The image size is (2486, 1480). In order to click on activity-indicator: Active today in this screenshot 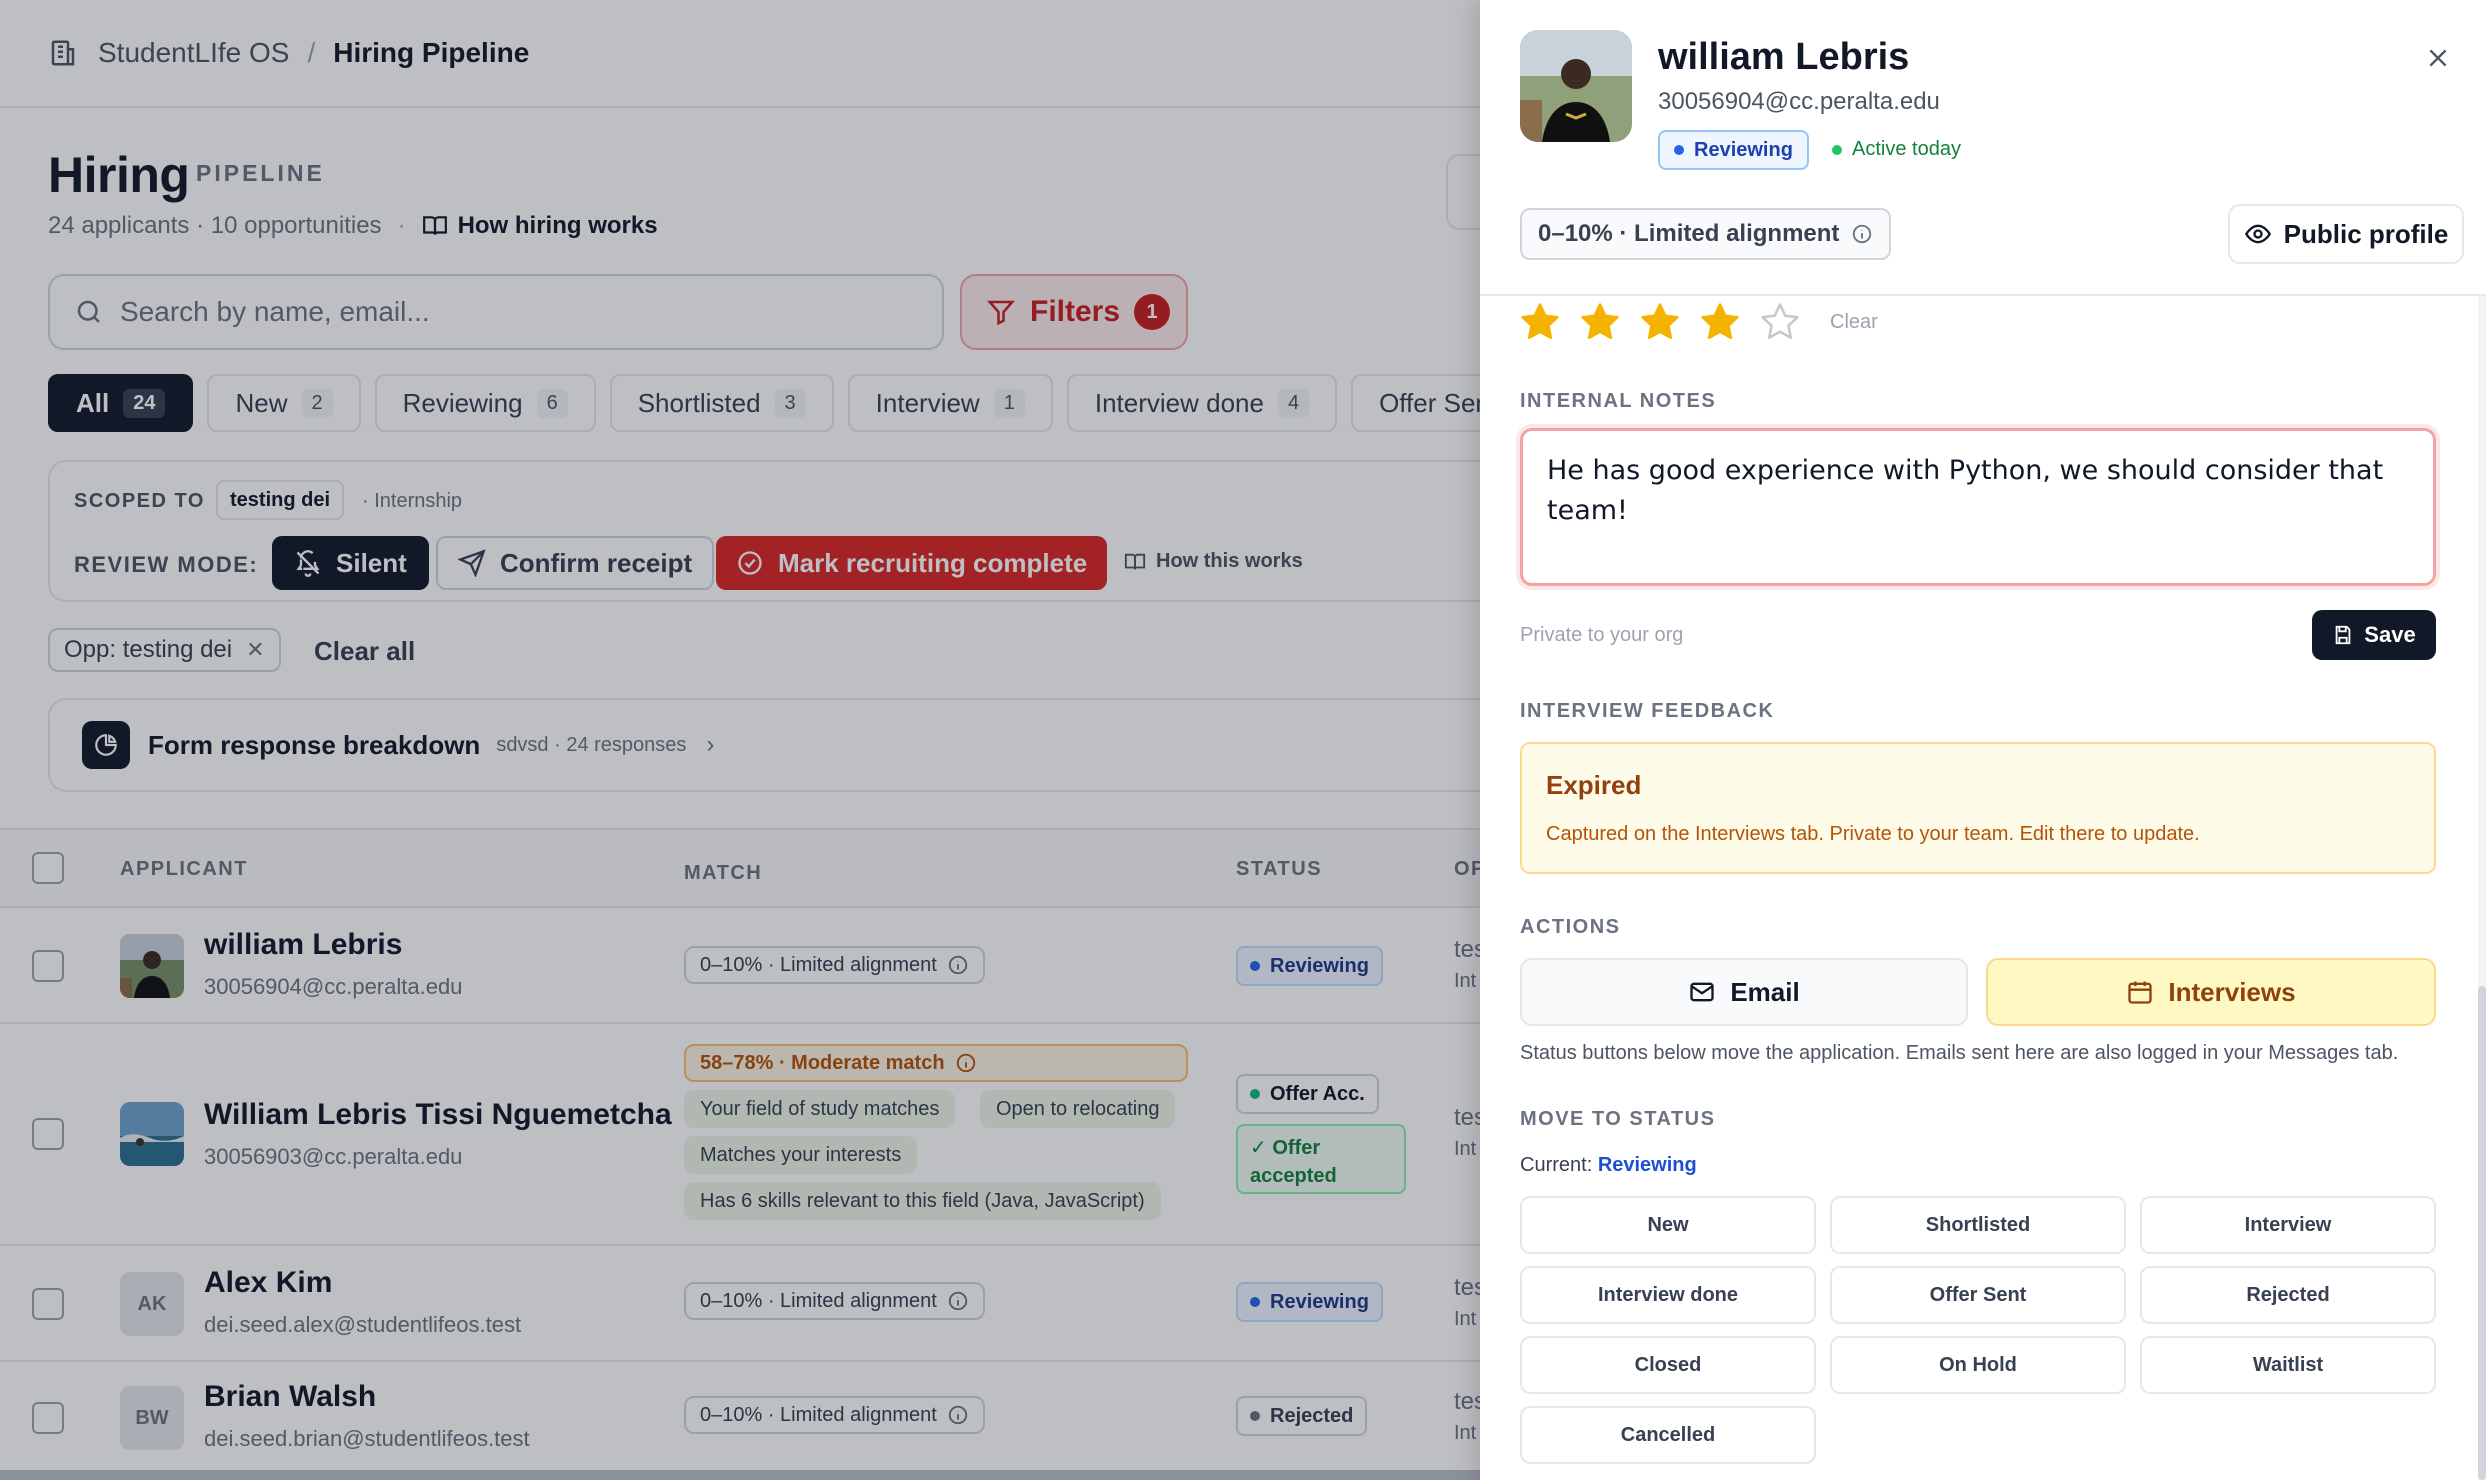, I will do `click(1896, 149)`.